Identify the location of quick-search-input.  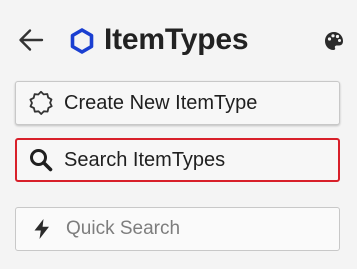
(196, 229).